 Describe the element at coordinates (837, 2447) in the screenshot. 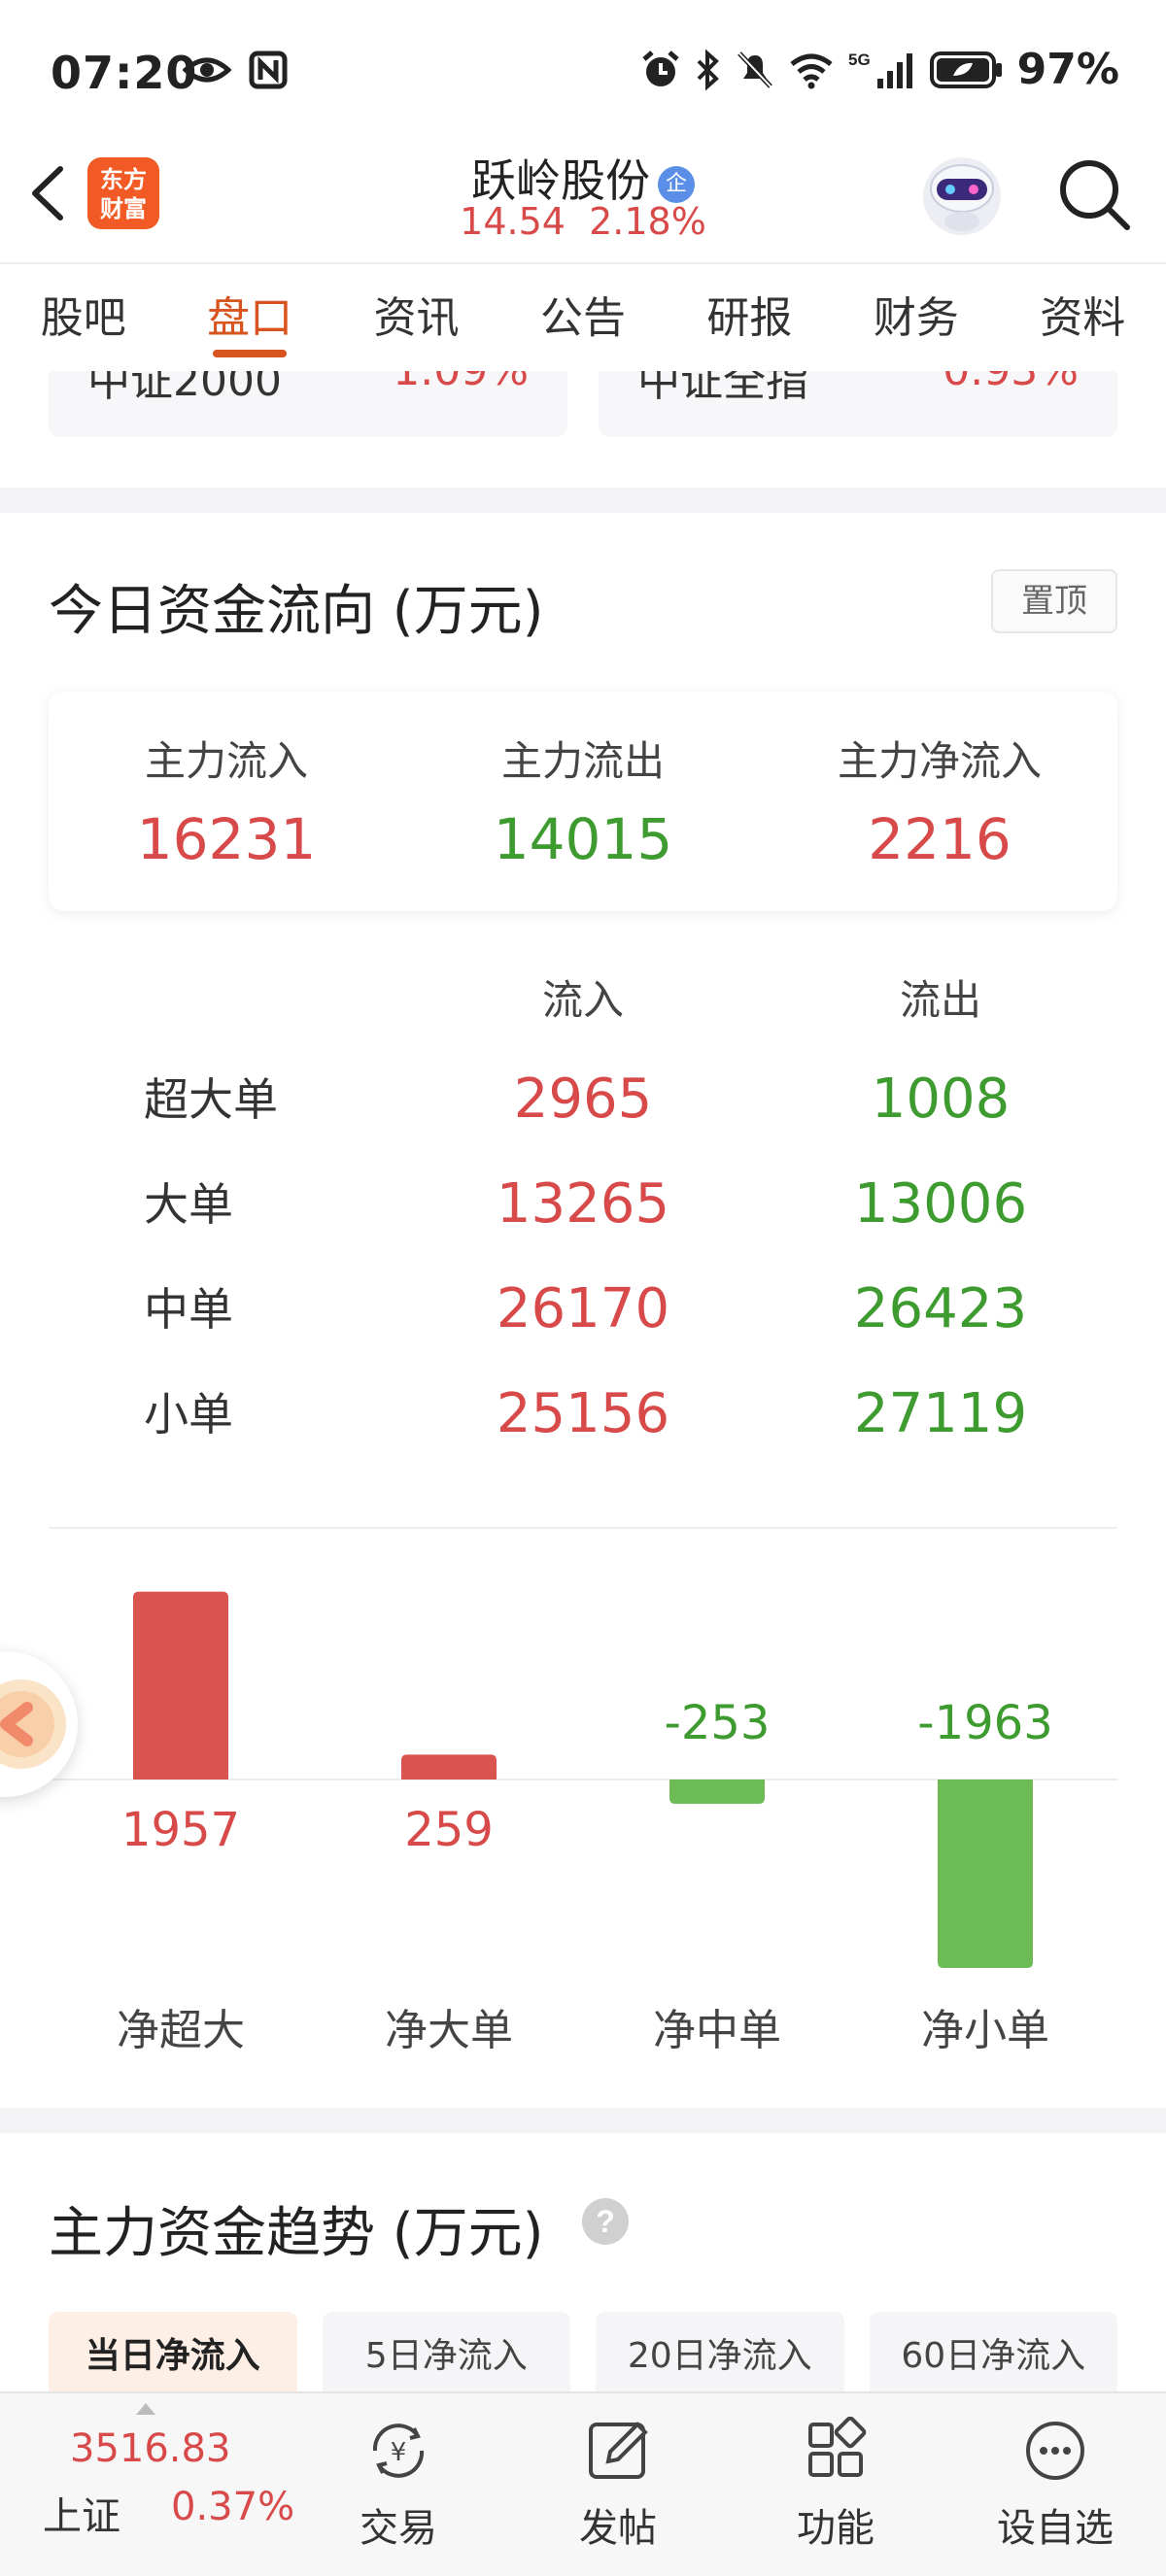

I see `apps-icon` at that location.